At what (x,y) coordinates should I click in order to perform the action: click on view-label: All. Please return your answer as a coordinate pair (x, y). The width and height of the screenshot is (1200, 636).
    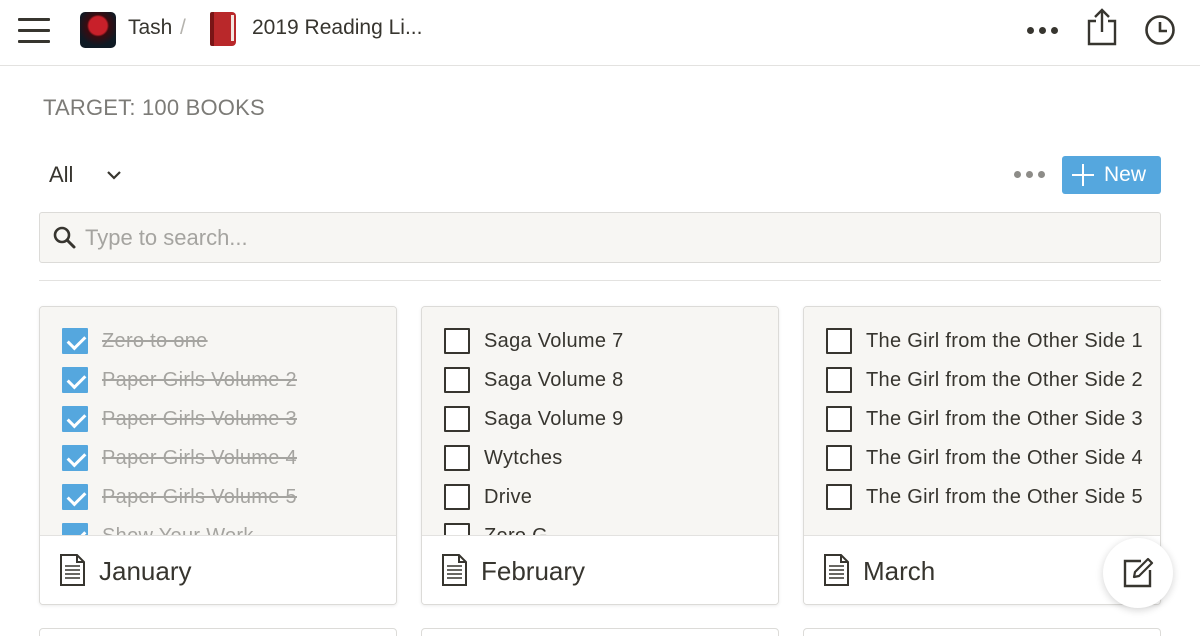
    Looking at the image, I should click on (61, 174).